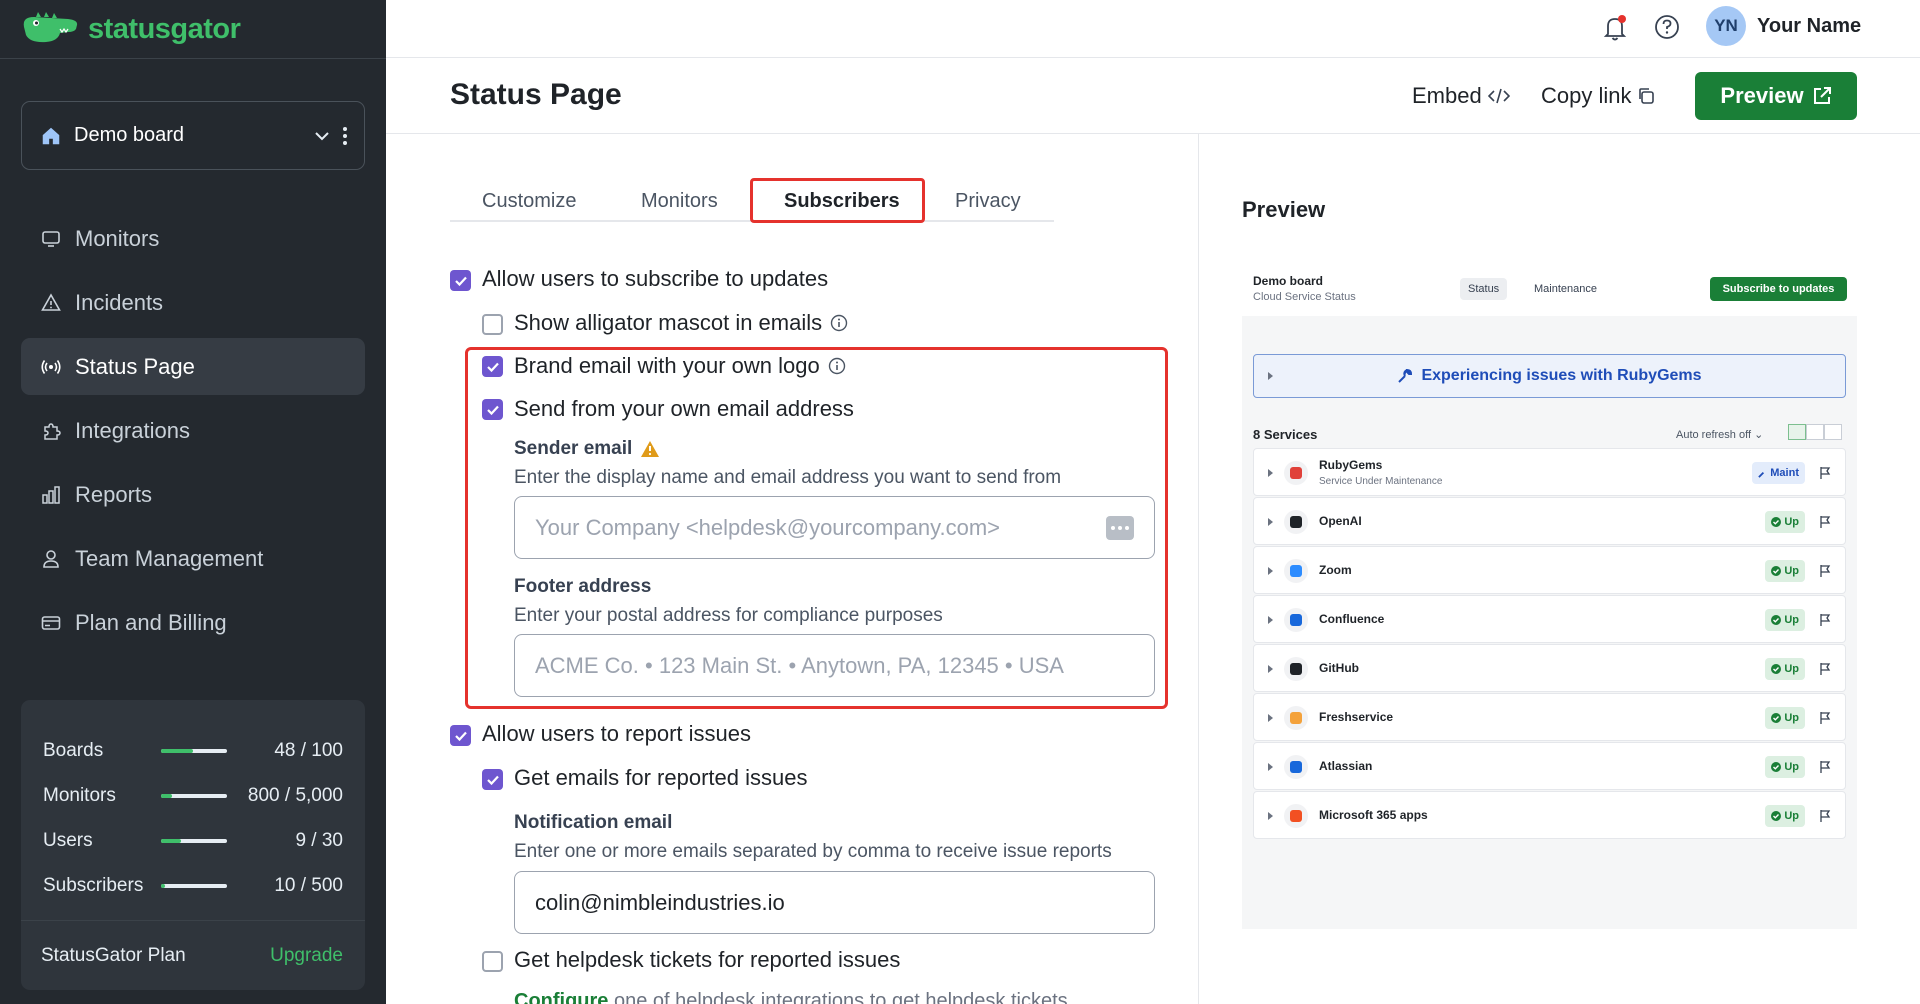 This screenshot has height=1004, width=1920. What do you see at coordinates (193, 366) in the screenshot?
I see `sidebar-item-status-page: Status Page` at bounding box center [193, 366].